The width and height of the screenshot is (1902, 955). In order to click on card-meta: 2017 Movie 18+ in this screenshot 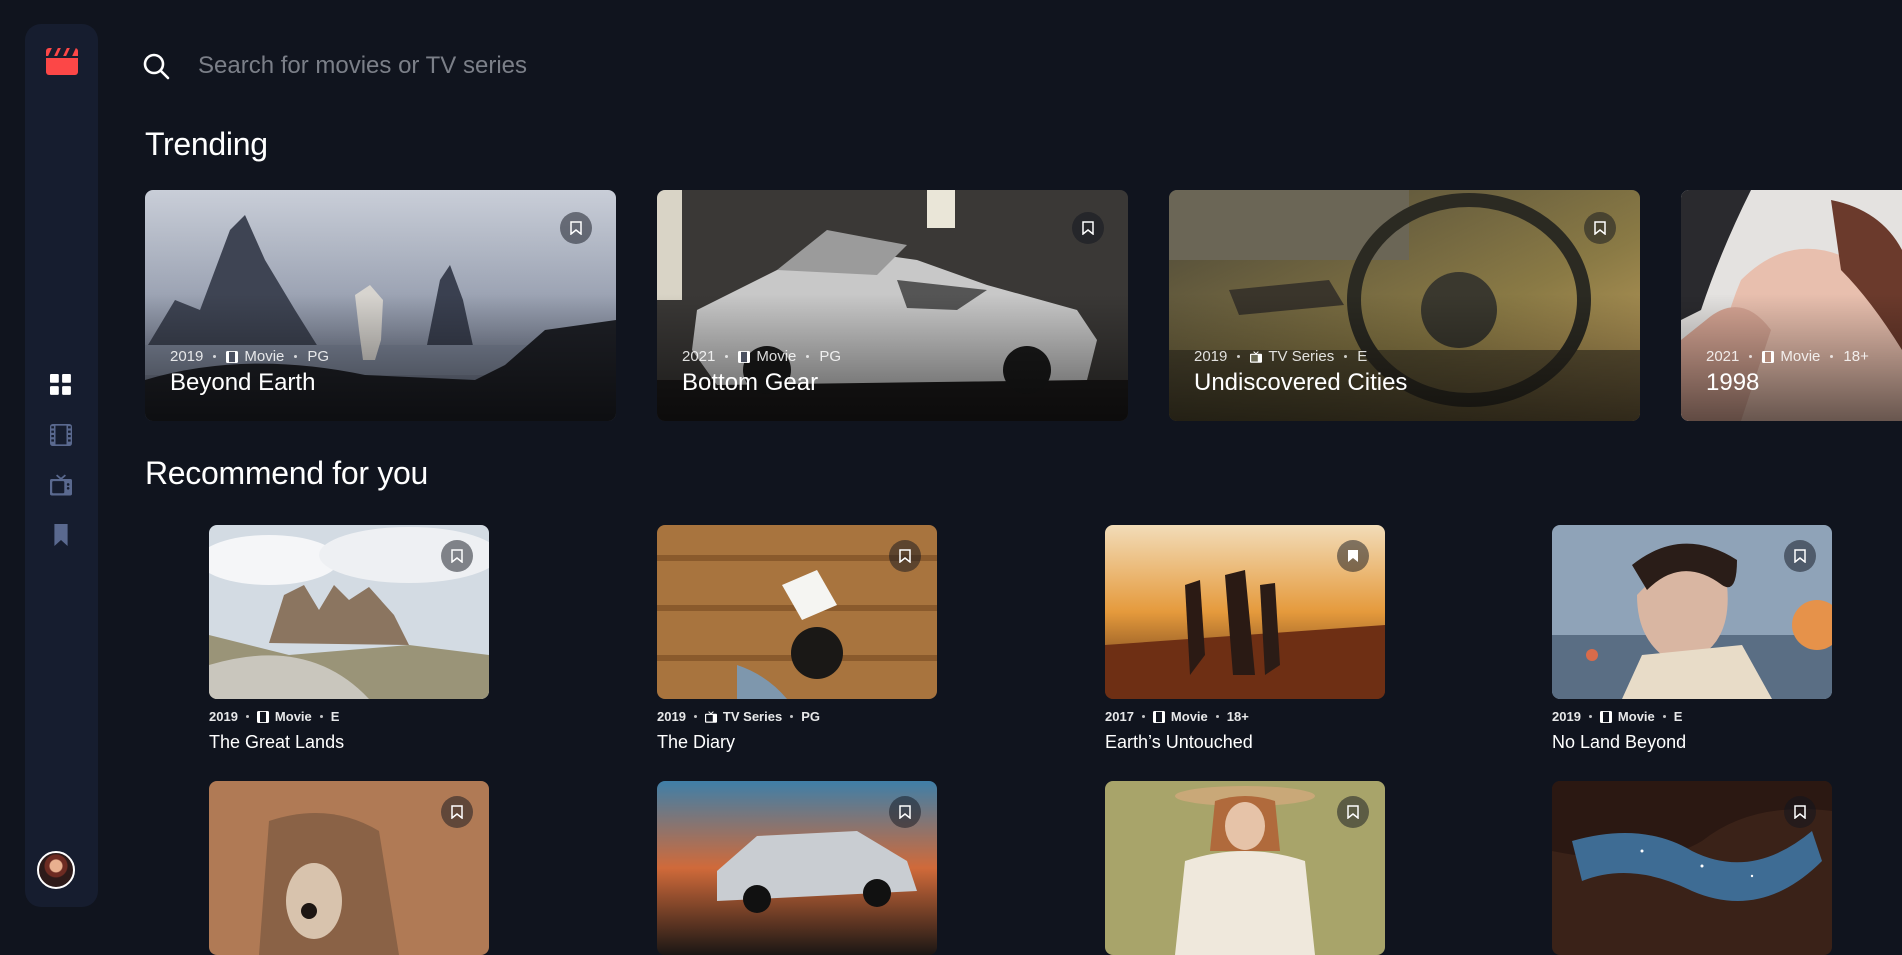, I will do `click(1245, 716)`.